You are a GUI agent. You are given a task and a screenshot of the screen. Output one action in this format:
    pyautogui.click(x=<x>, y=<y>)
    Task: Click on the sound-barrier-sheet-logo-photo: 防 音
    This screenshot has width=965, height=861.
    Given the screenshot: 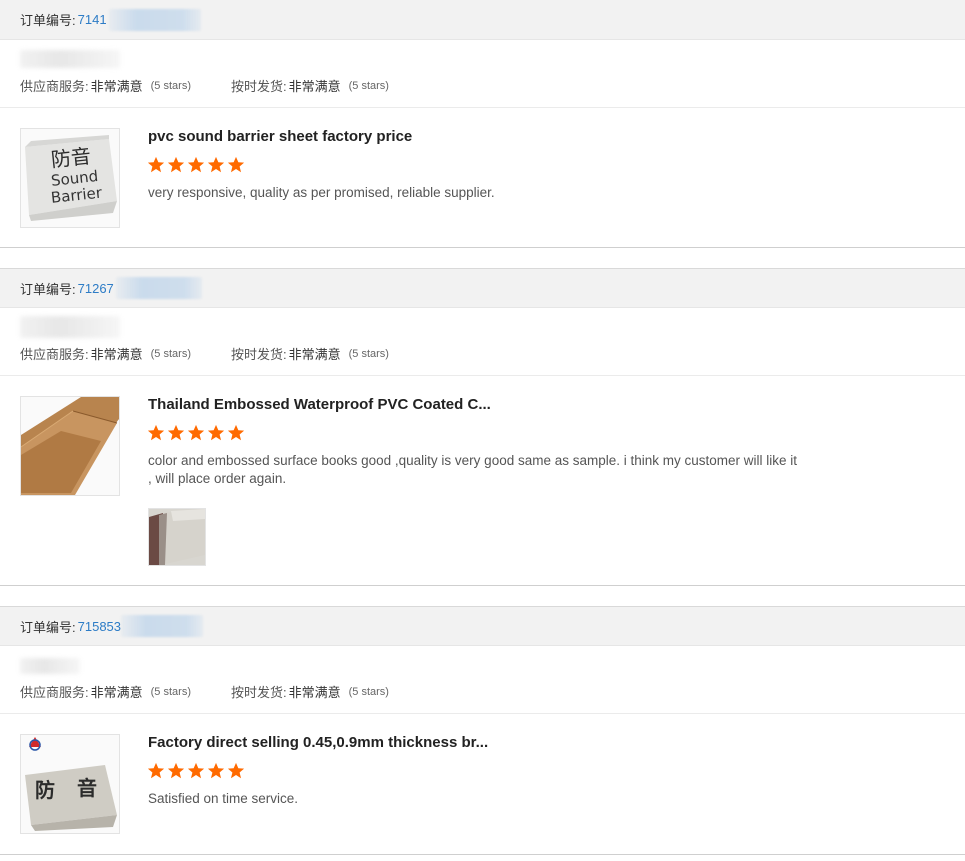 What is the action you would take?
    pyautogui.click(x=70, y=784)
    